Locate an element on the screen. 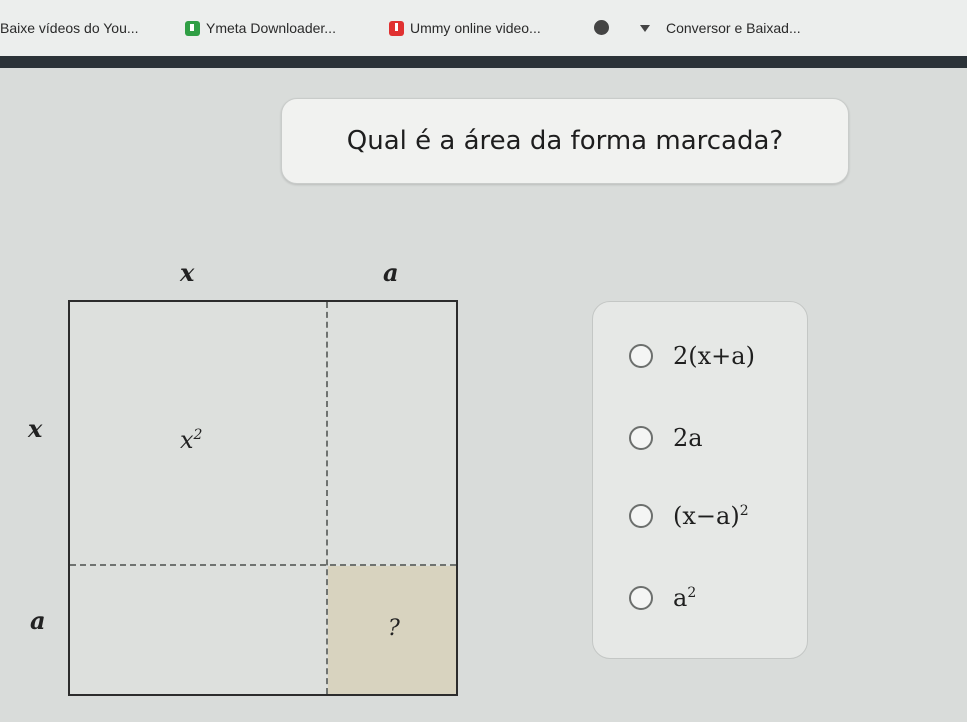 Image resolution: width=967 pixels, height=722 pixels. x2-exp: 2 is located at coordinates (198, 435).